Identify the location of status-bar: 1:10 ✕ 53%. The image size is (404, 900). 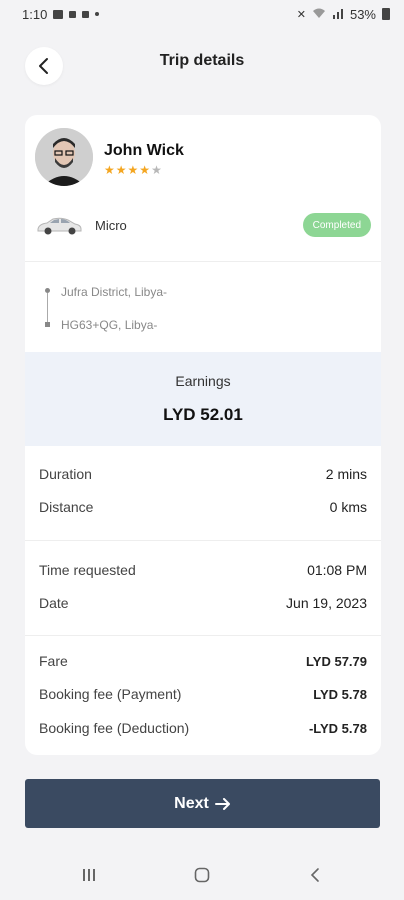
(202, 14).